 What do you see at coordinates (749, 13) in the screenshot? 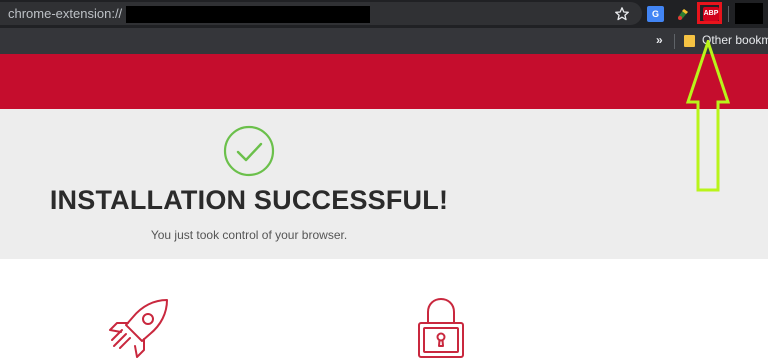
I see `profile-avatar` at bounding box center [749, 13].